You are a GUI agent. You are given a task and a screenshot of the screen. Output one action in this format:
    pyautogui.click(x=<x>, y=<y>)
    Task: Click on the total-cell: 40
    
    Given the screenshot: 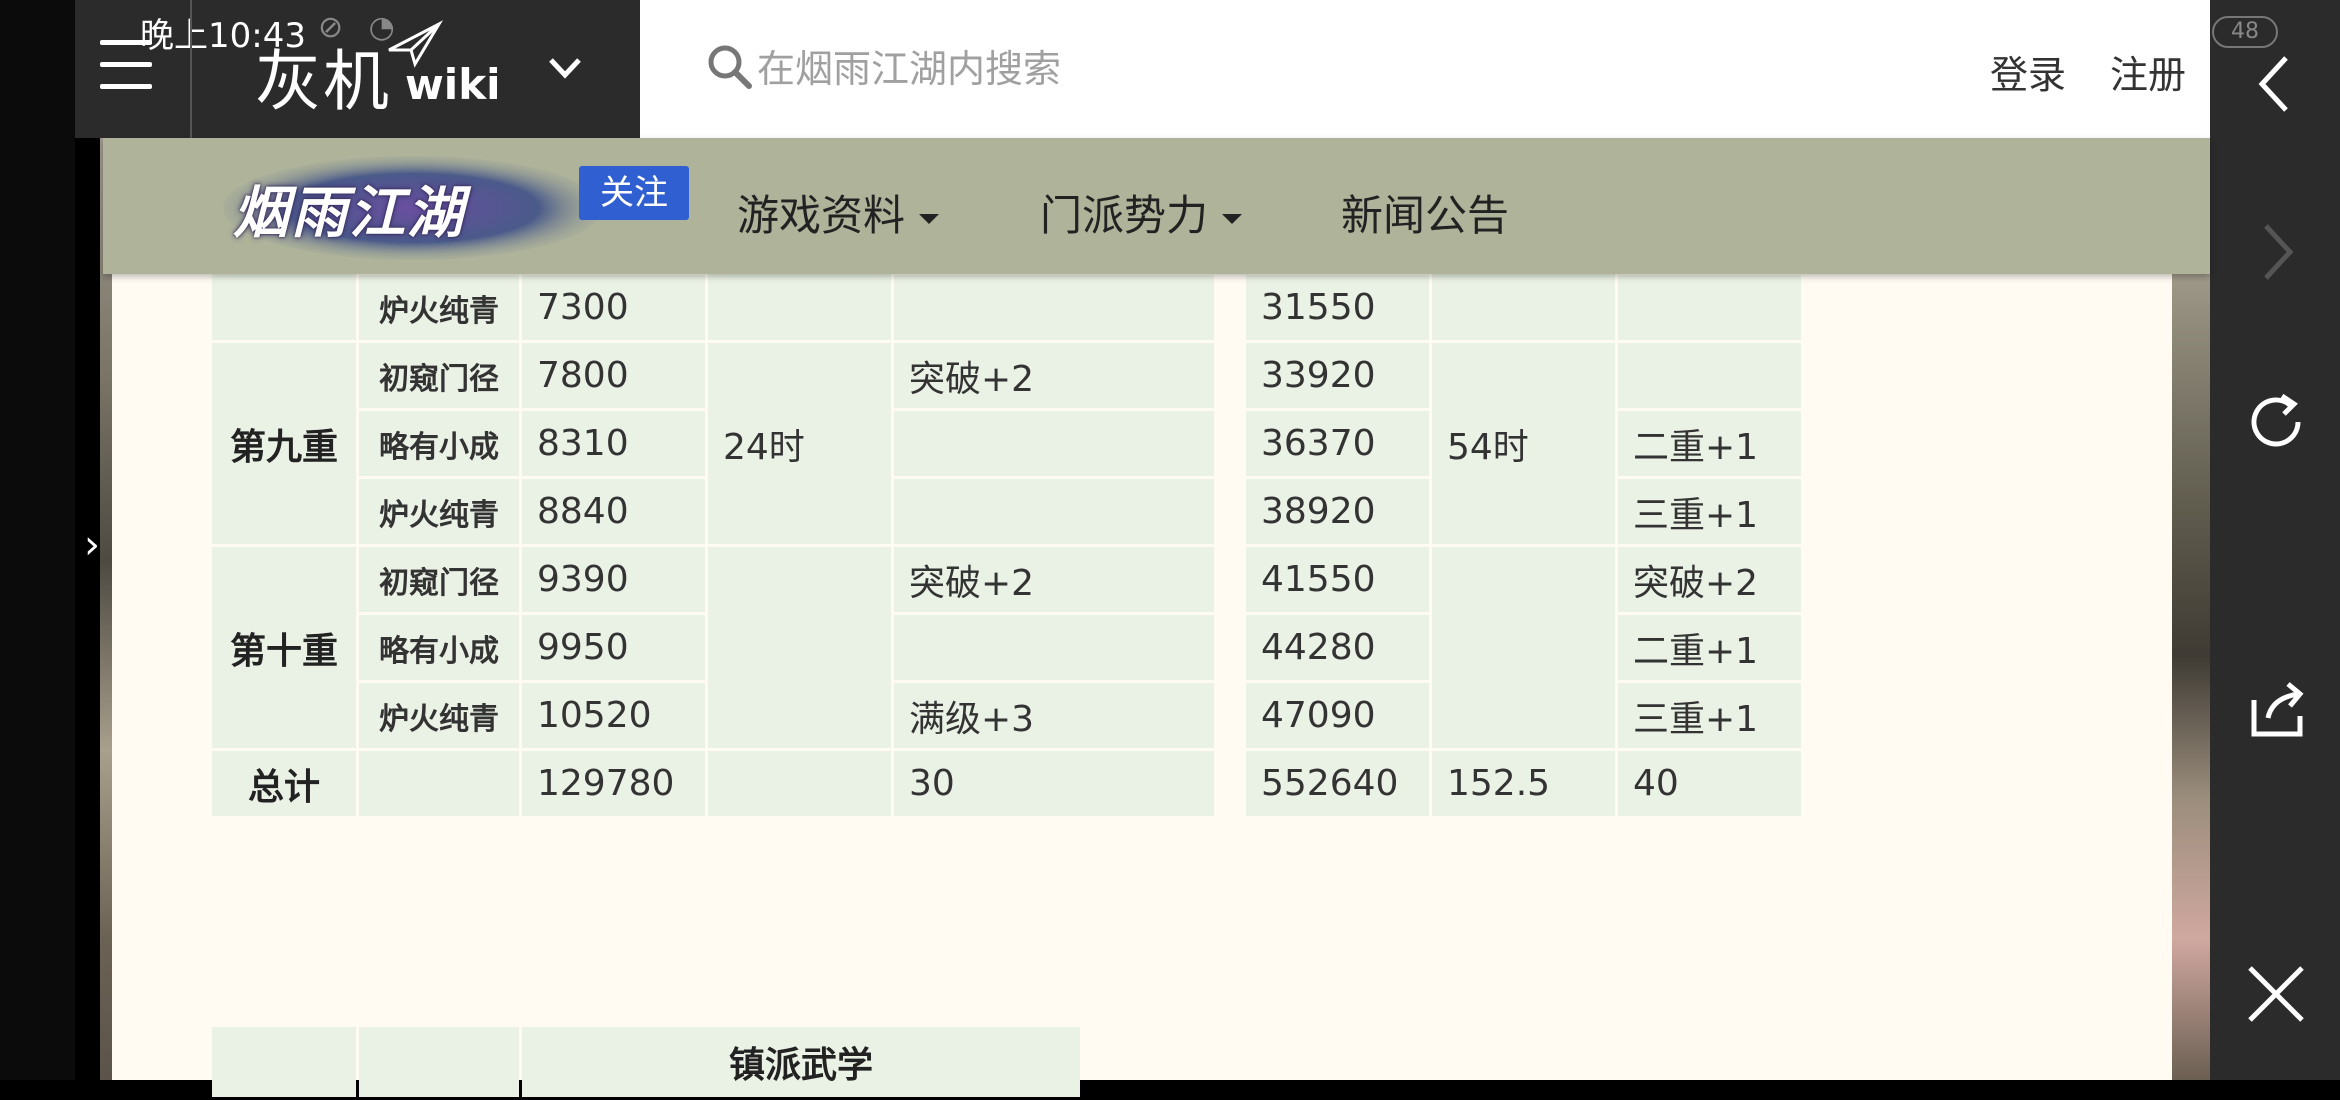 What is the action you would take?
    pyautogui.click(x=1709, y=783)
    